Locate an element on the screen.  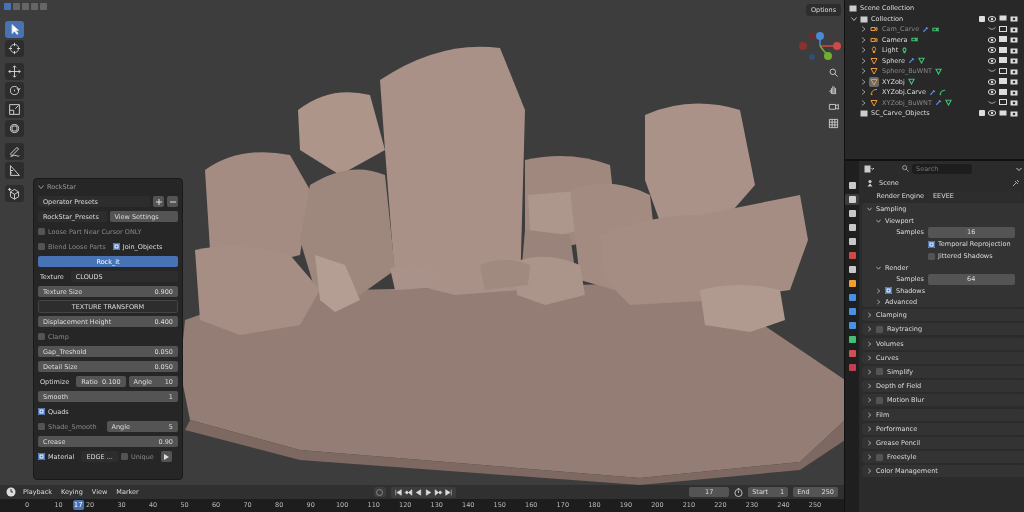
arrow-icon is located at coordinates (14, 29).